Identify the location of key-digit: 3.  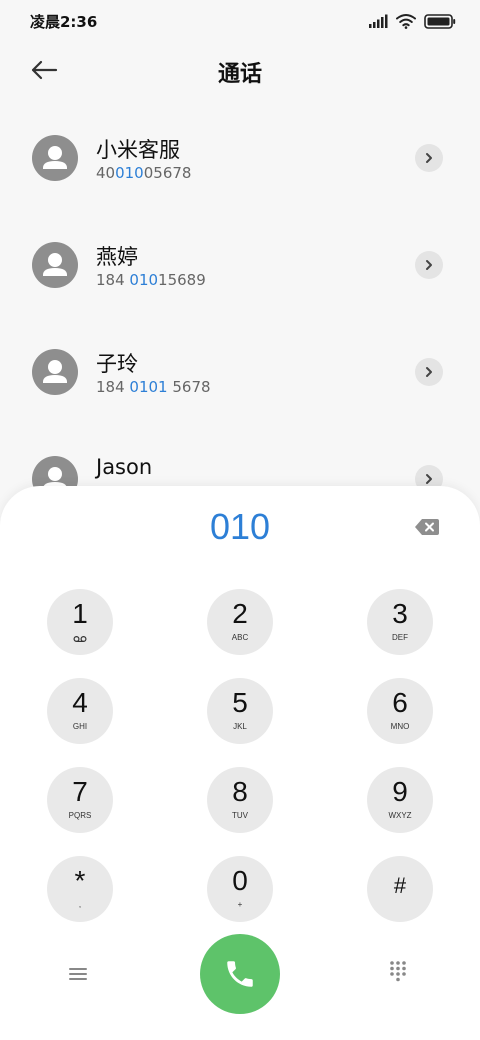
(400, 613).